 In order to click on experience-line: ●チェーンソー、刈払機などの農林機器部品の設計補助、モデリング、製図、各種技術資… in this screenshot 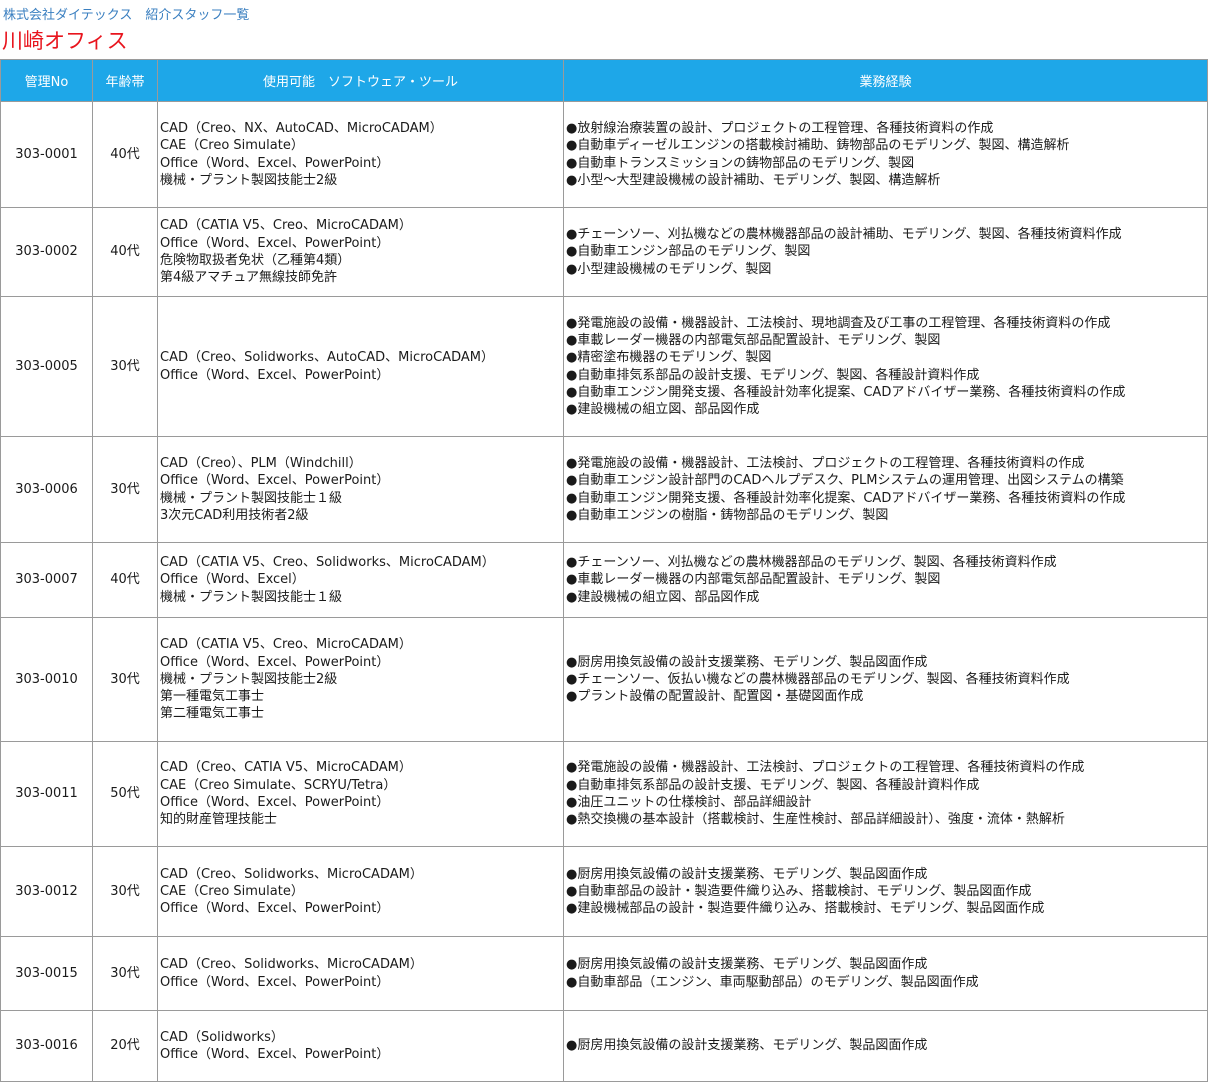, I will do `click(844, 235)`.